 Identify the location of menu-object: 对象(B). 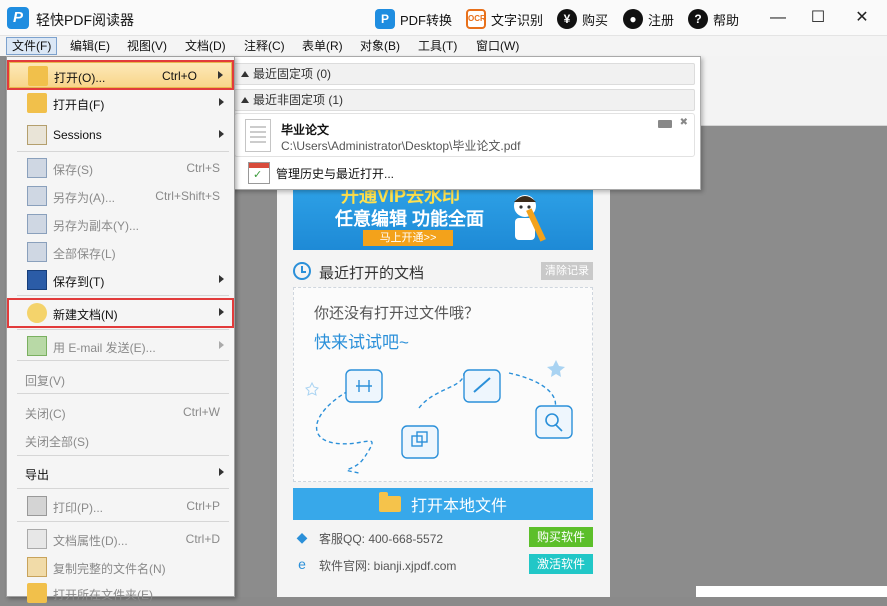
(380, 46).